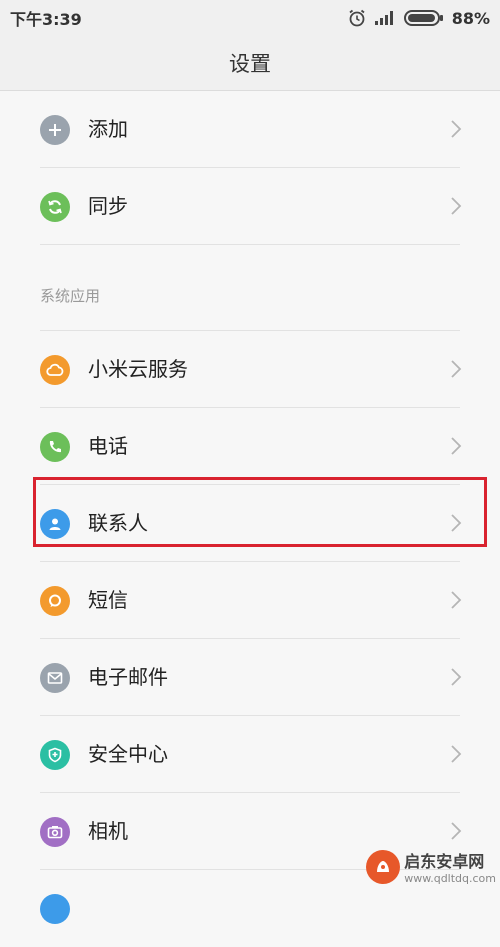  Describe the element at coordinates (70, 296) in the screenshot. I see `section-title: 系统应用` at that location.